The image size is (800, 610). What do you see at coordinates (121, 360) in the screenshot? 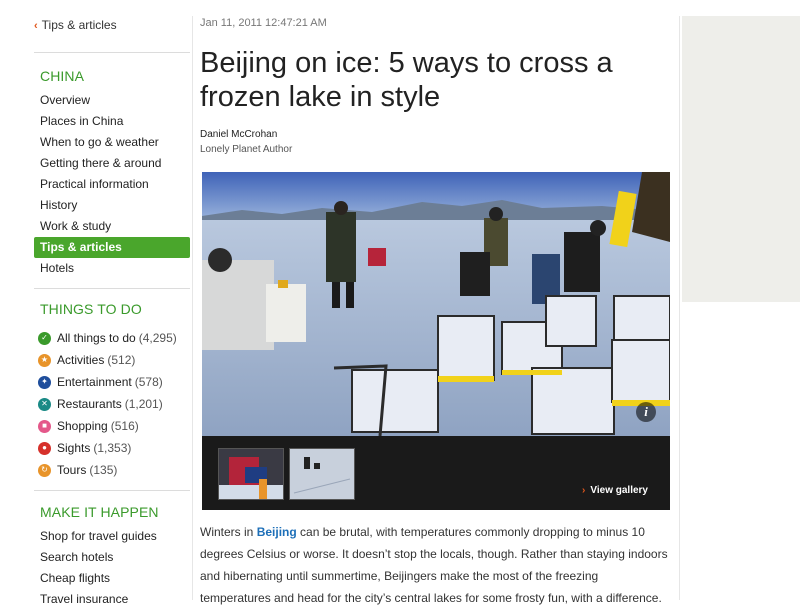
I see `things-to-do-count: (512)` at bounding box center [121, 360].